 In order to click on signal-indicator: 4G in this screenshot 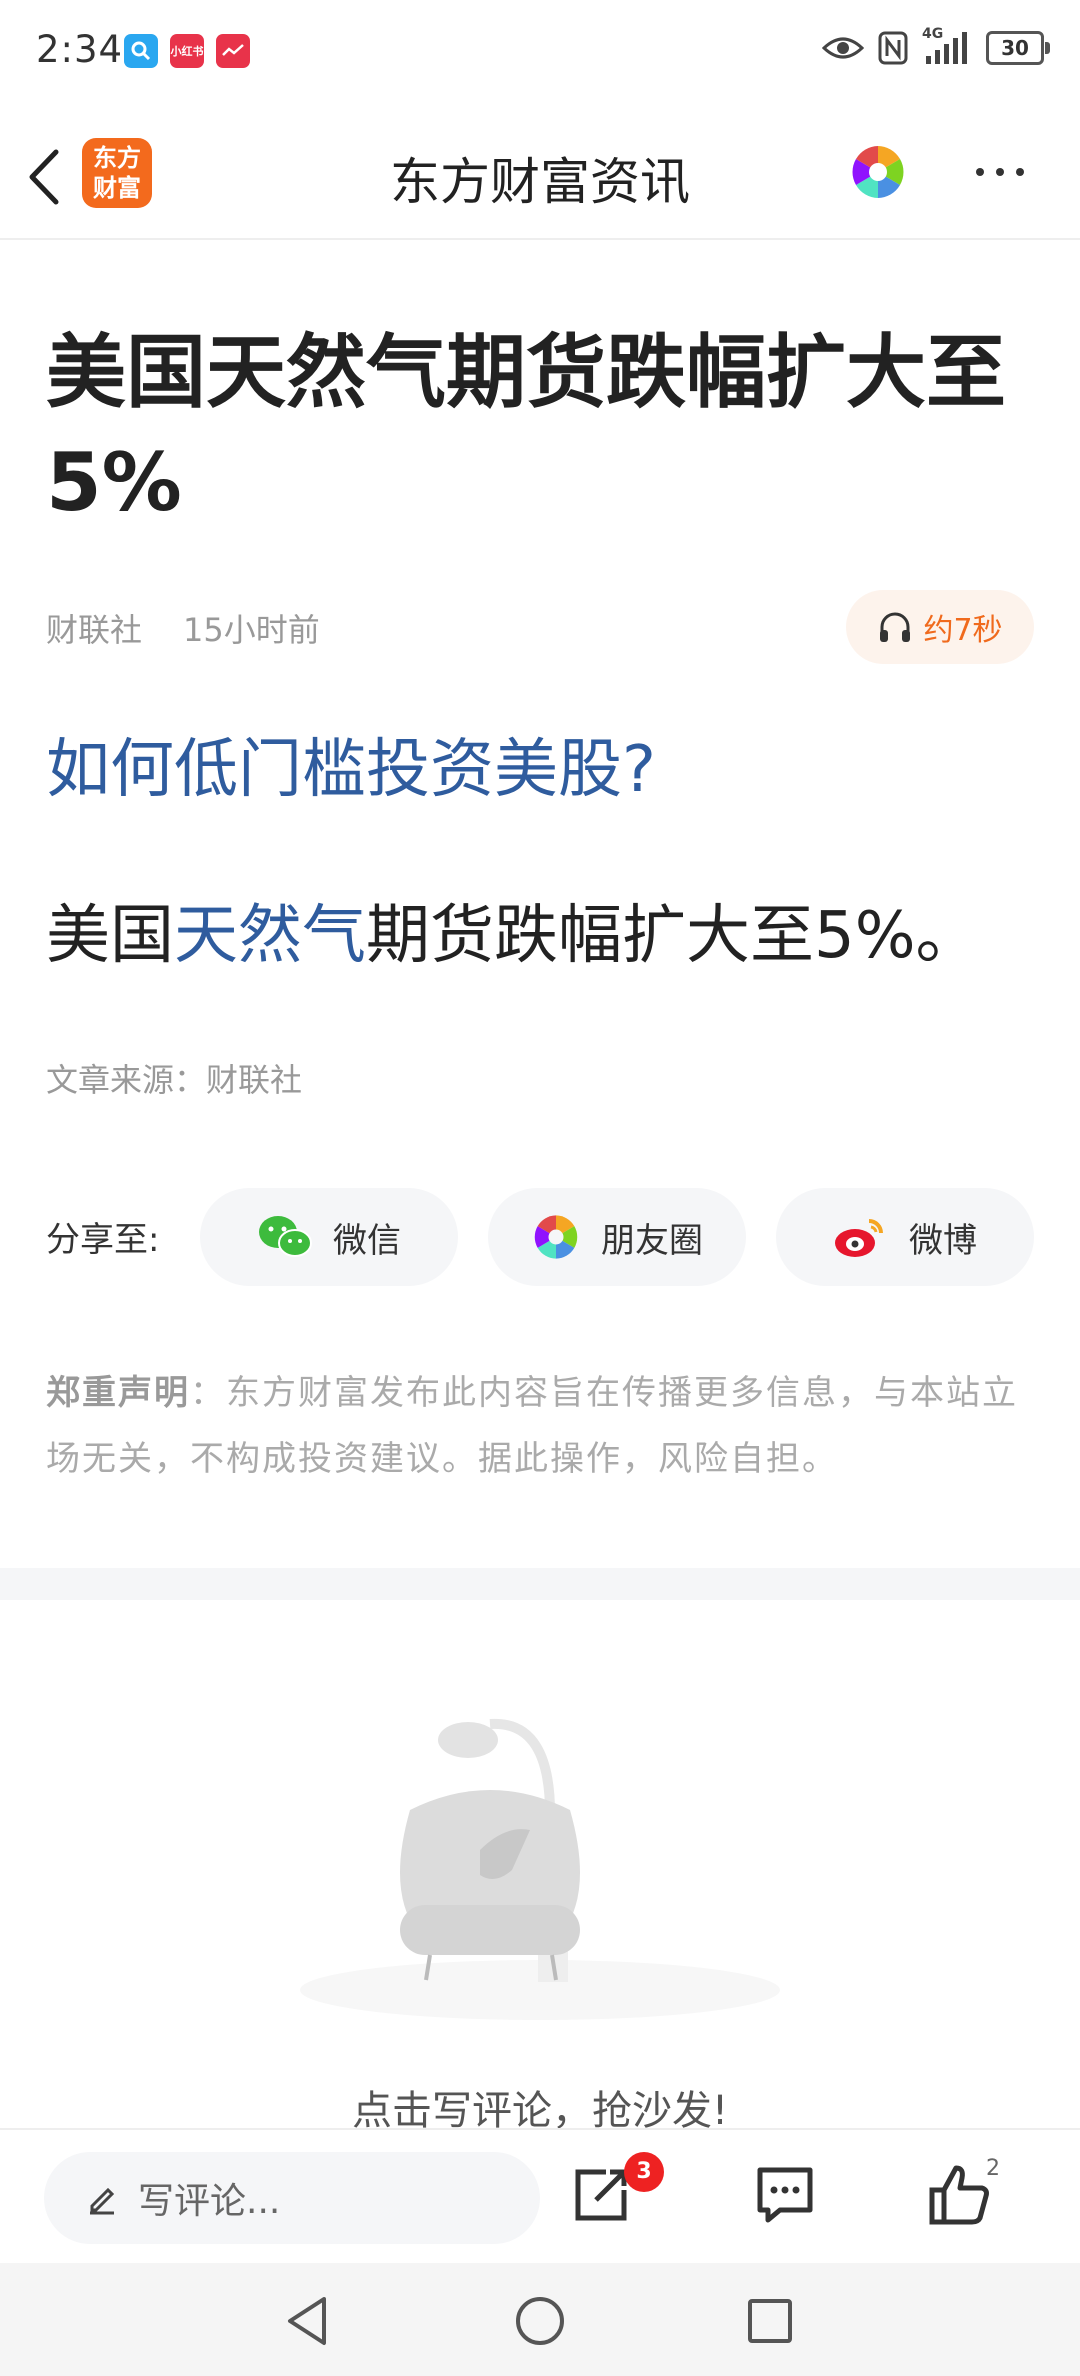, I will do `click(947, 46)`.